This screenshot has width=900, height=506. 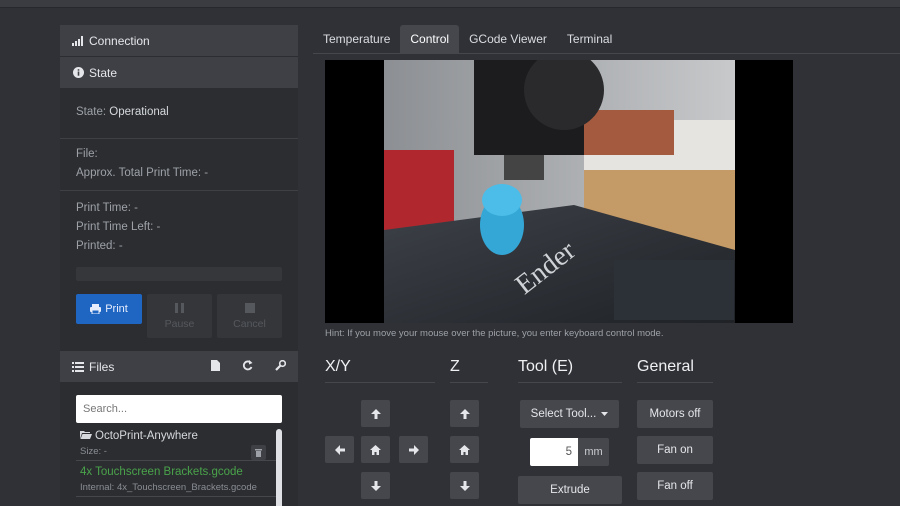 I want to click on arrow-left-icon, so click(x=339, y=449).